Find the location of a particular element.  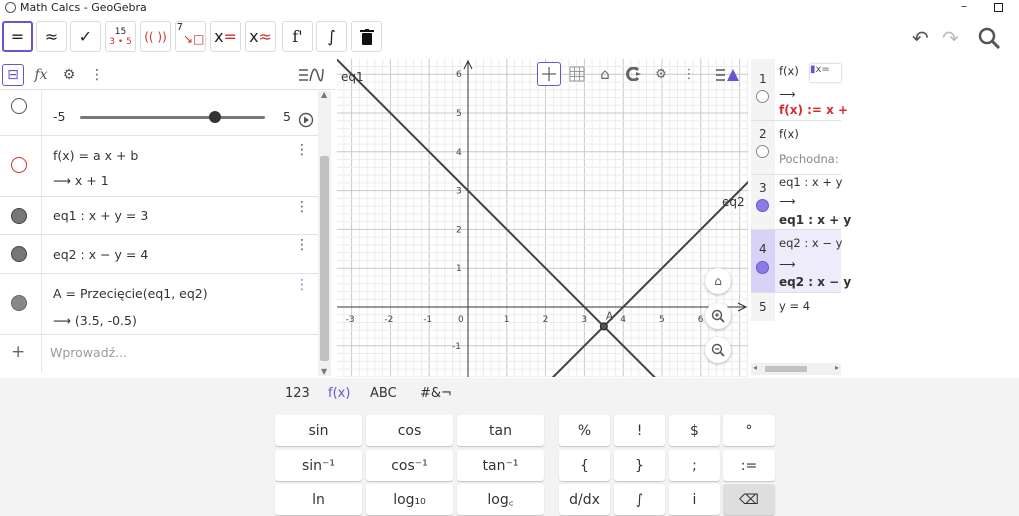

graphics-more-icon: ⋮ is located at coordinates (689, 74).